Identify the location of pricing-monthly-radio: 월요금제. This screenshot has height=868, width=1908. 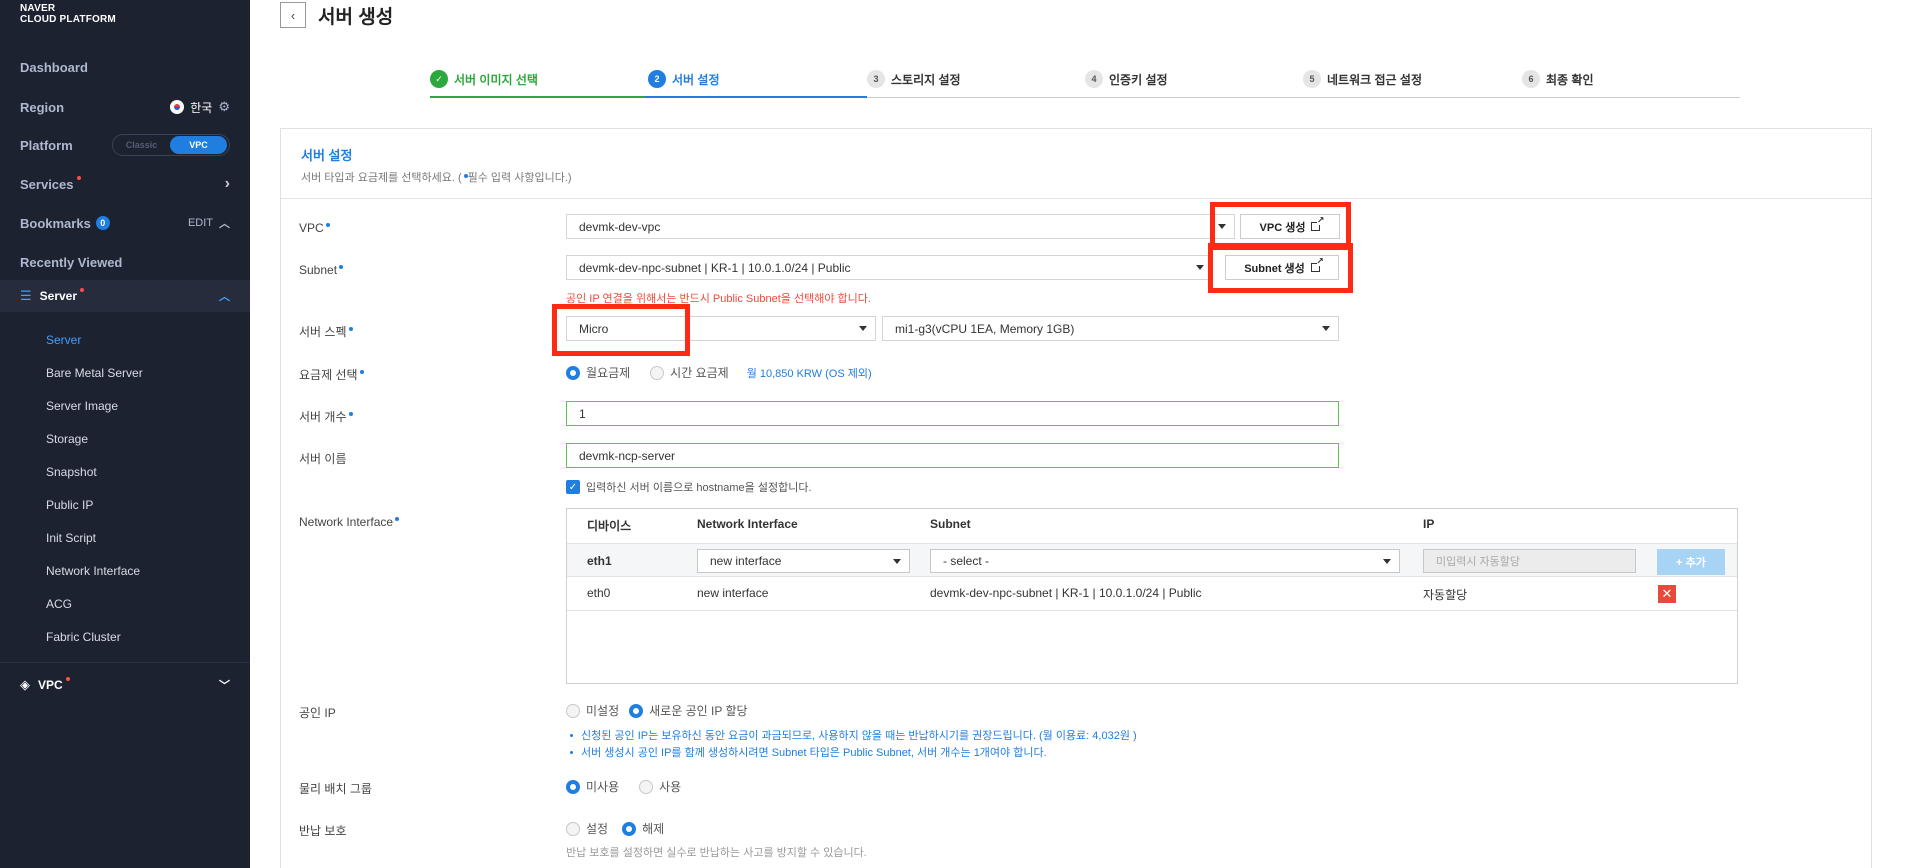
(598, 372).